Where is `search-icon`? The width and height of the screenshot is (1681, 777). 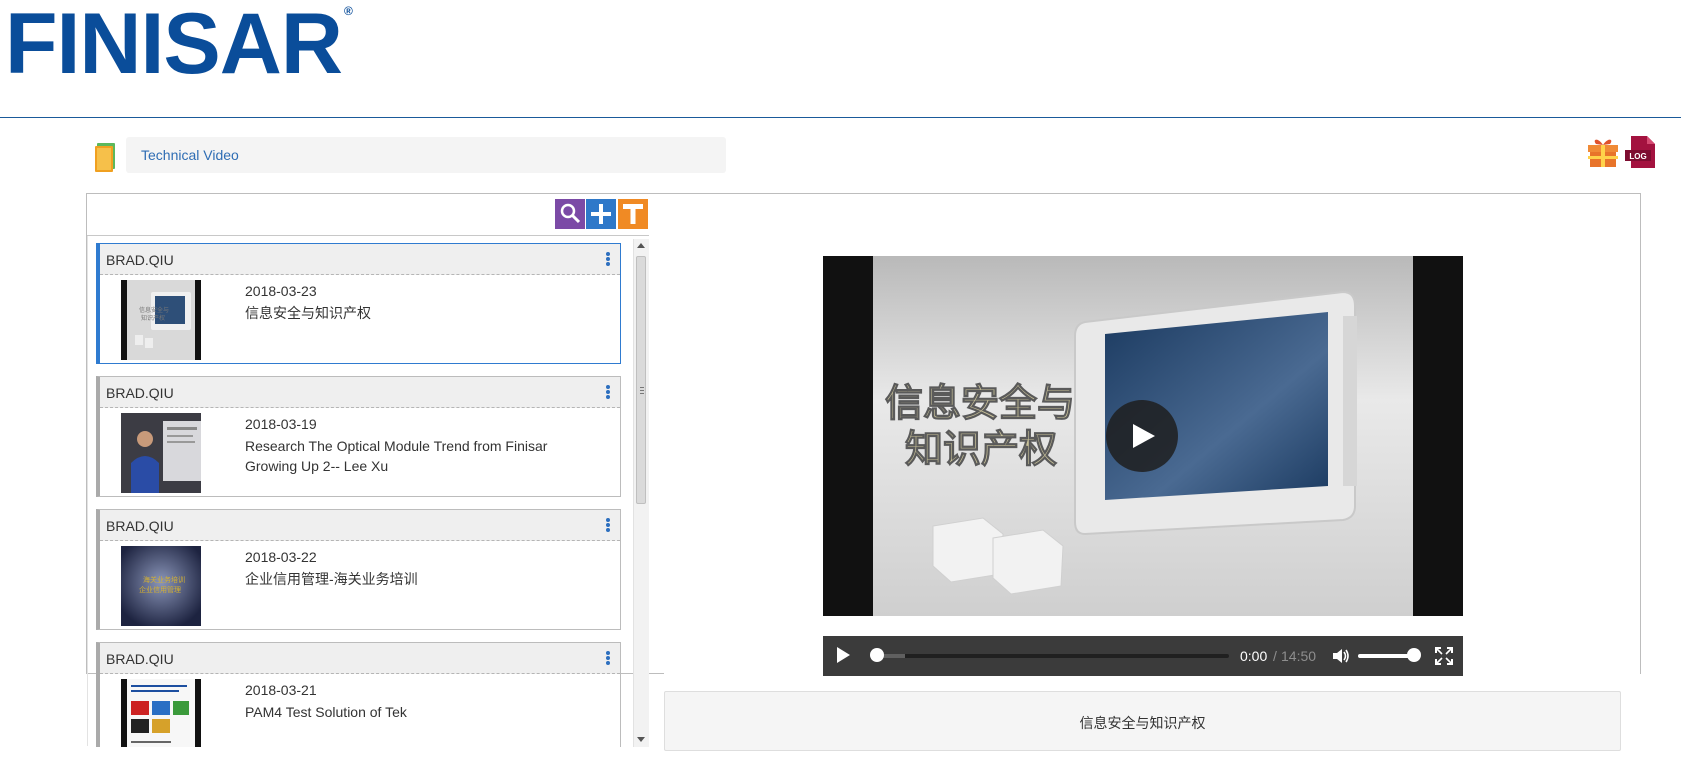 search-icon is located at coordinates (570, 214).